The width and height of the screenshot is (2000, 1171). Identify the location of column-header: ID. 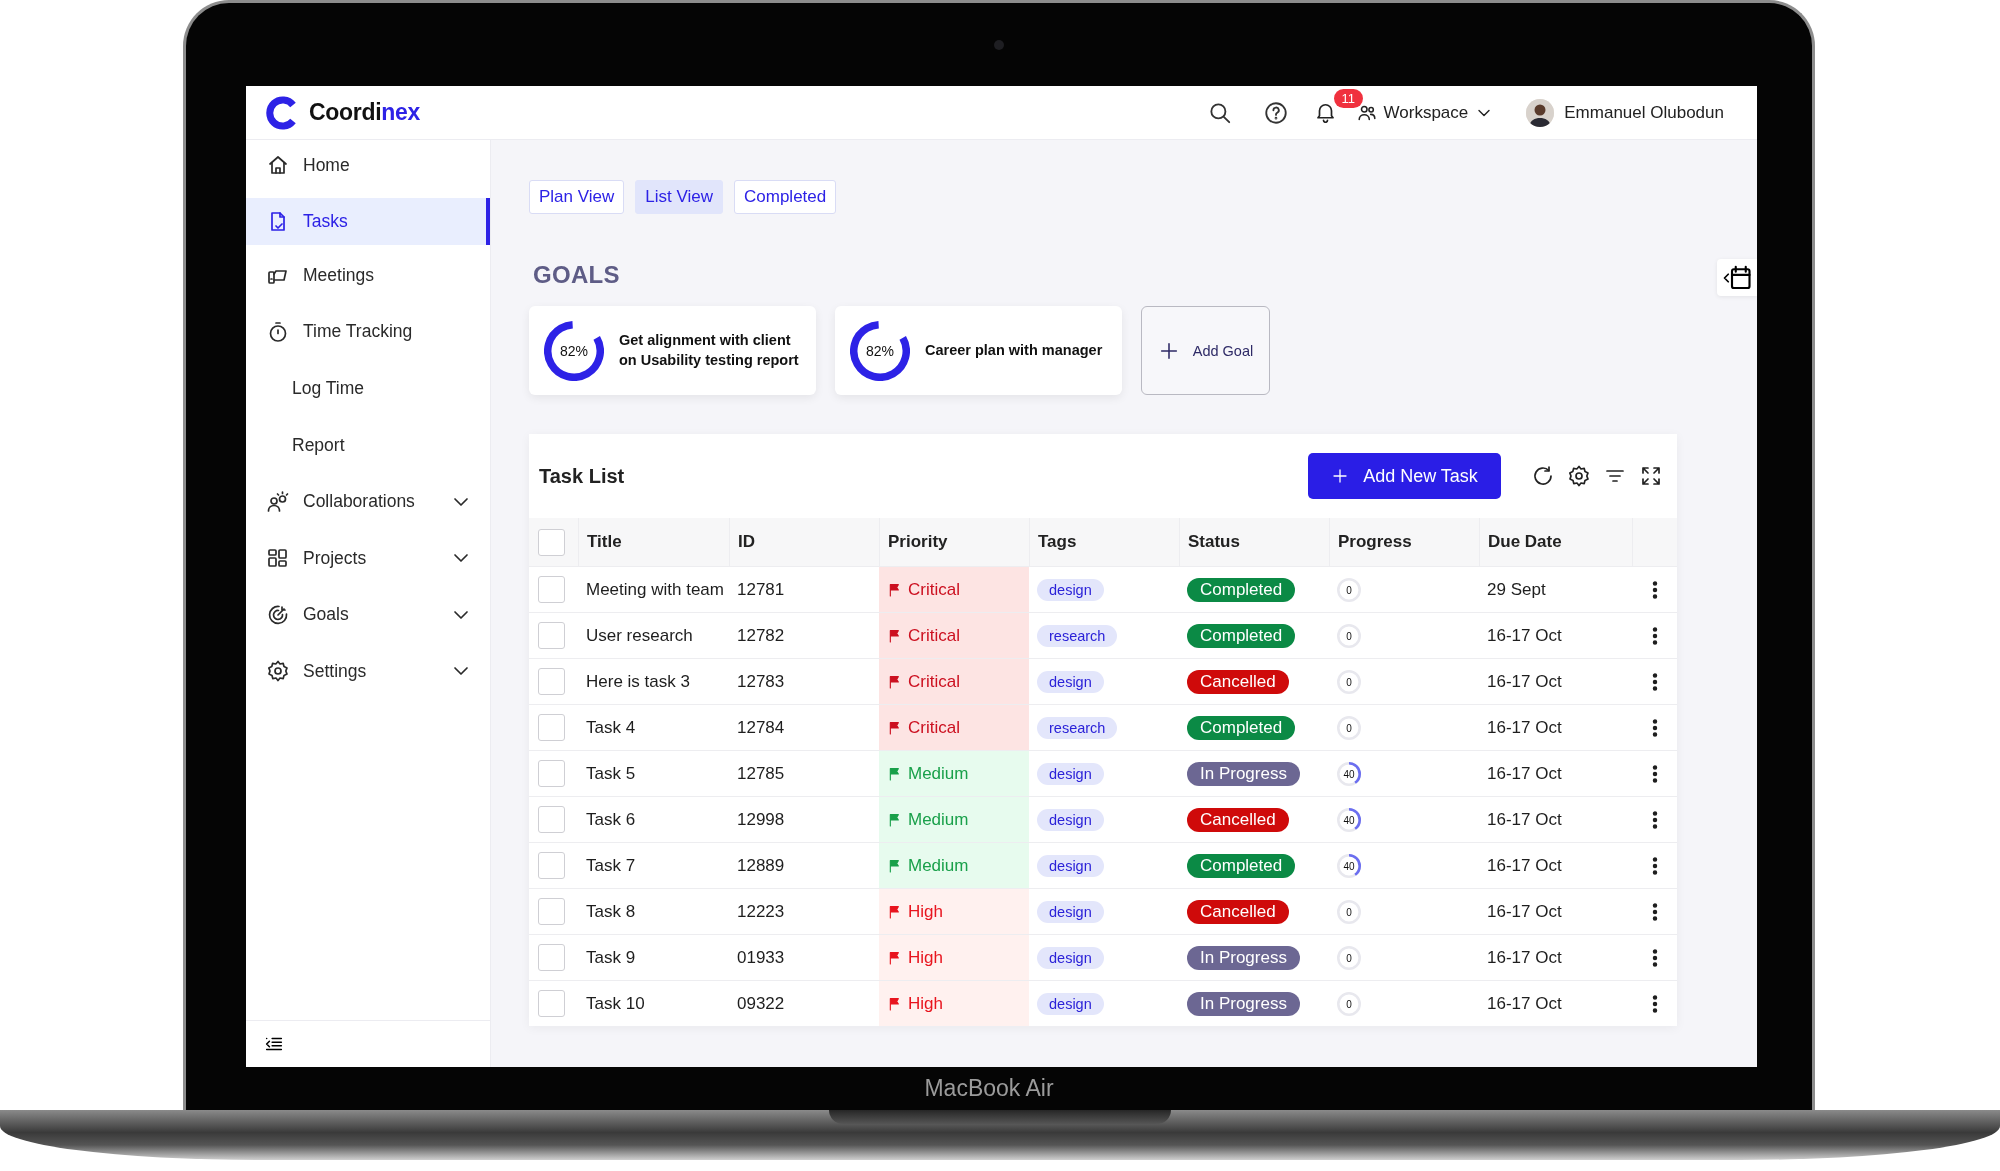
(746, 542).